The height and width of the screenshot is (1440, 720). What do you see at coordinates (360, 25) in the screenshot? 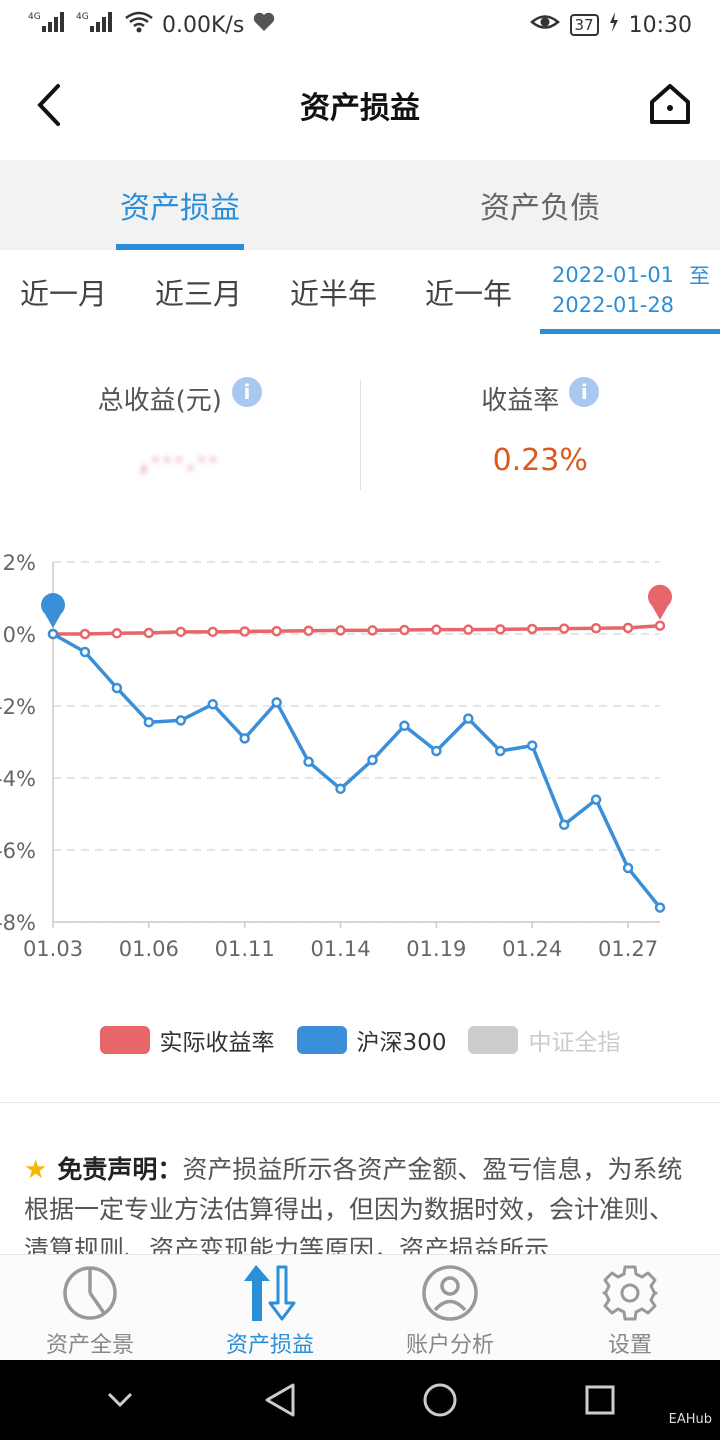
I see `status-bar: 4G 4G 0.00K/s 37 10:30` at bounding box center [360, 25].